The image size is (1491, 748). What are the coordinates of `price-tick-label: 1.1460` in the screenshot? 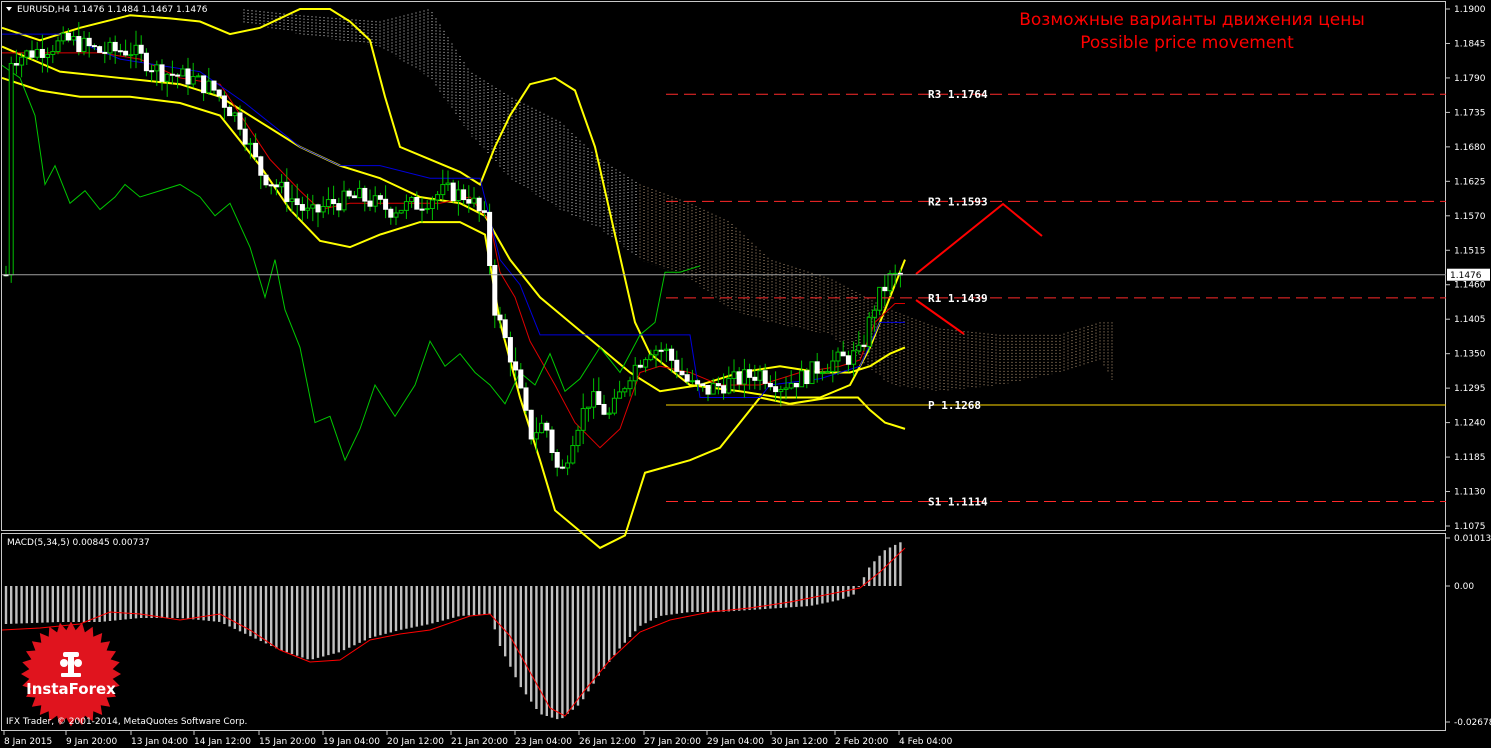 It's located at (1470, 286).